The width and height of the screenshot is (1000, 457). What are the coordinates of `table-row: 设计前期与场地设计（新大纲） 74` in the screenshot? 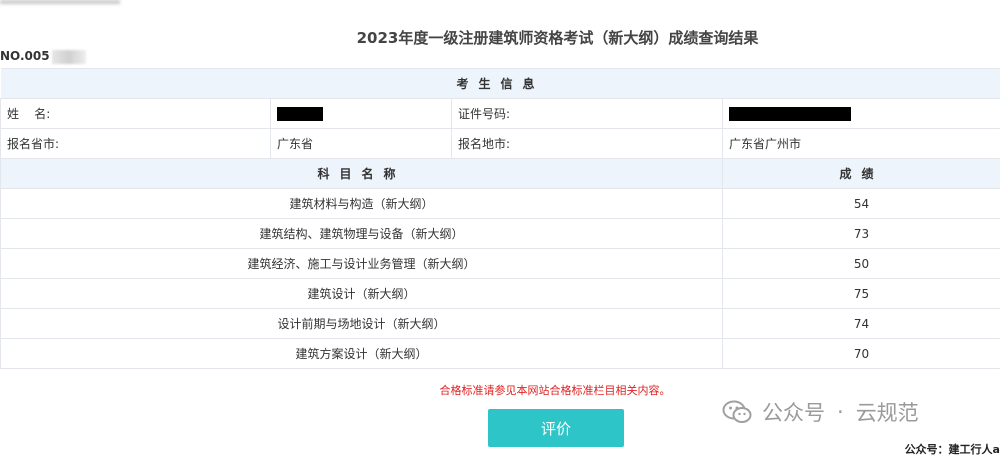 It's located at (500, 323).